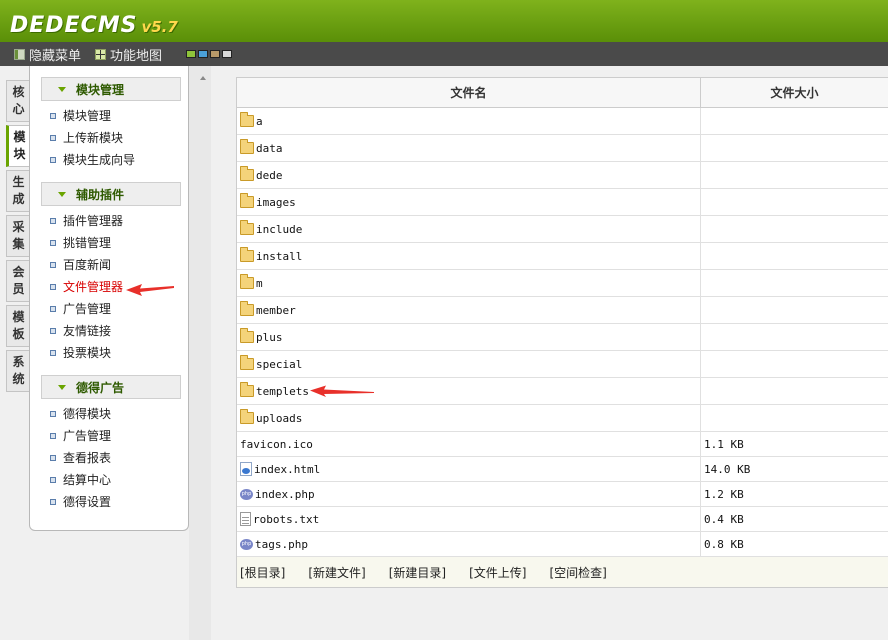 Image resolution: width=888 pixels, height=640 pixels. Describe the element at coordinates (469, 283) in the screenshot. I see `file-name-cell: m` at that location.